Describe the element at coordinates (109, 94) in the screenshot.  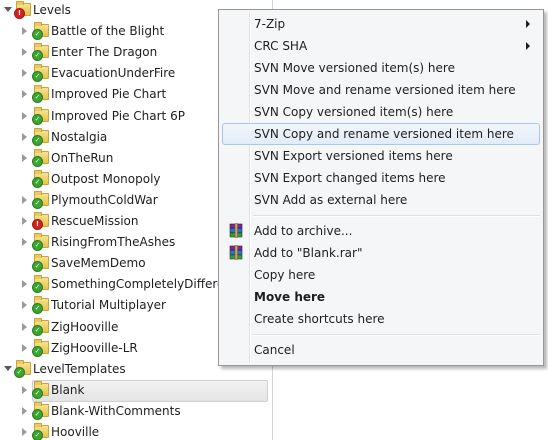
I see `tree-item-label: Improved Pie Chart` at that location.